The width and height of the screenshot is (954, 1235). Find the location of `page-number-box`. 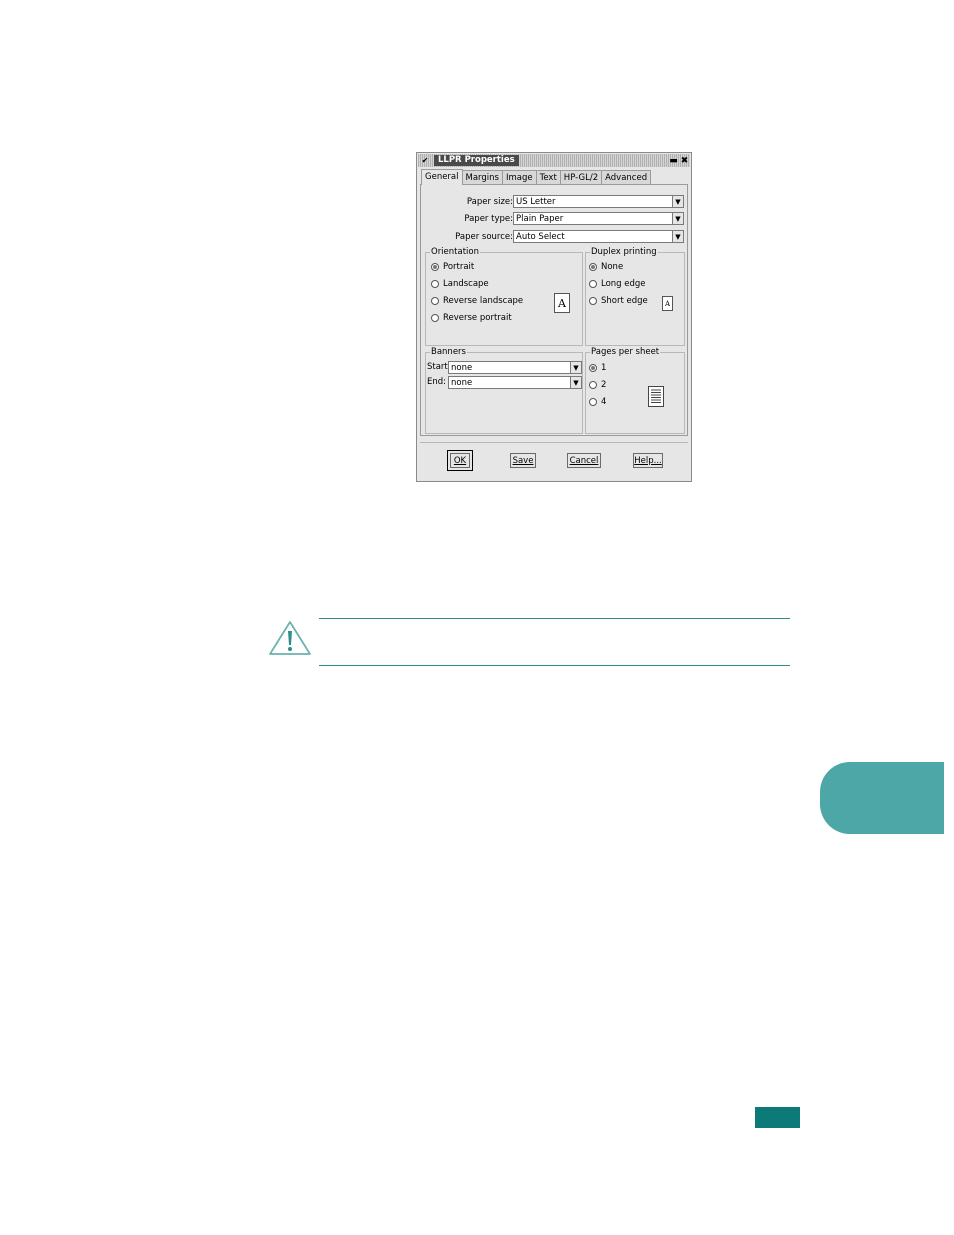

page-number-box is located at coordinates (777, 1117).